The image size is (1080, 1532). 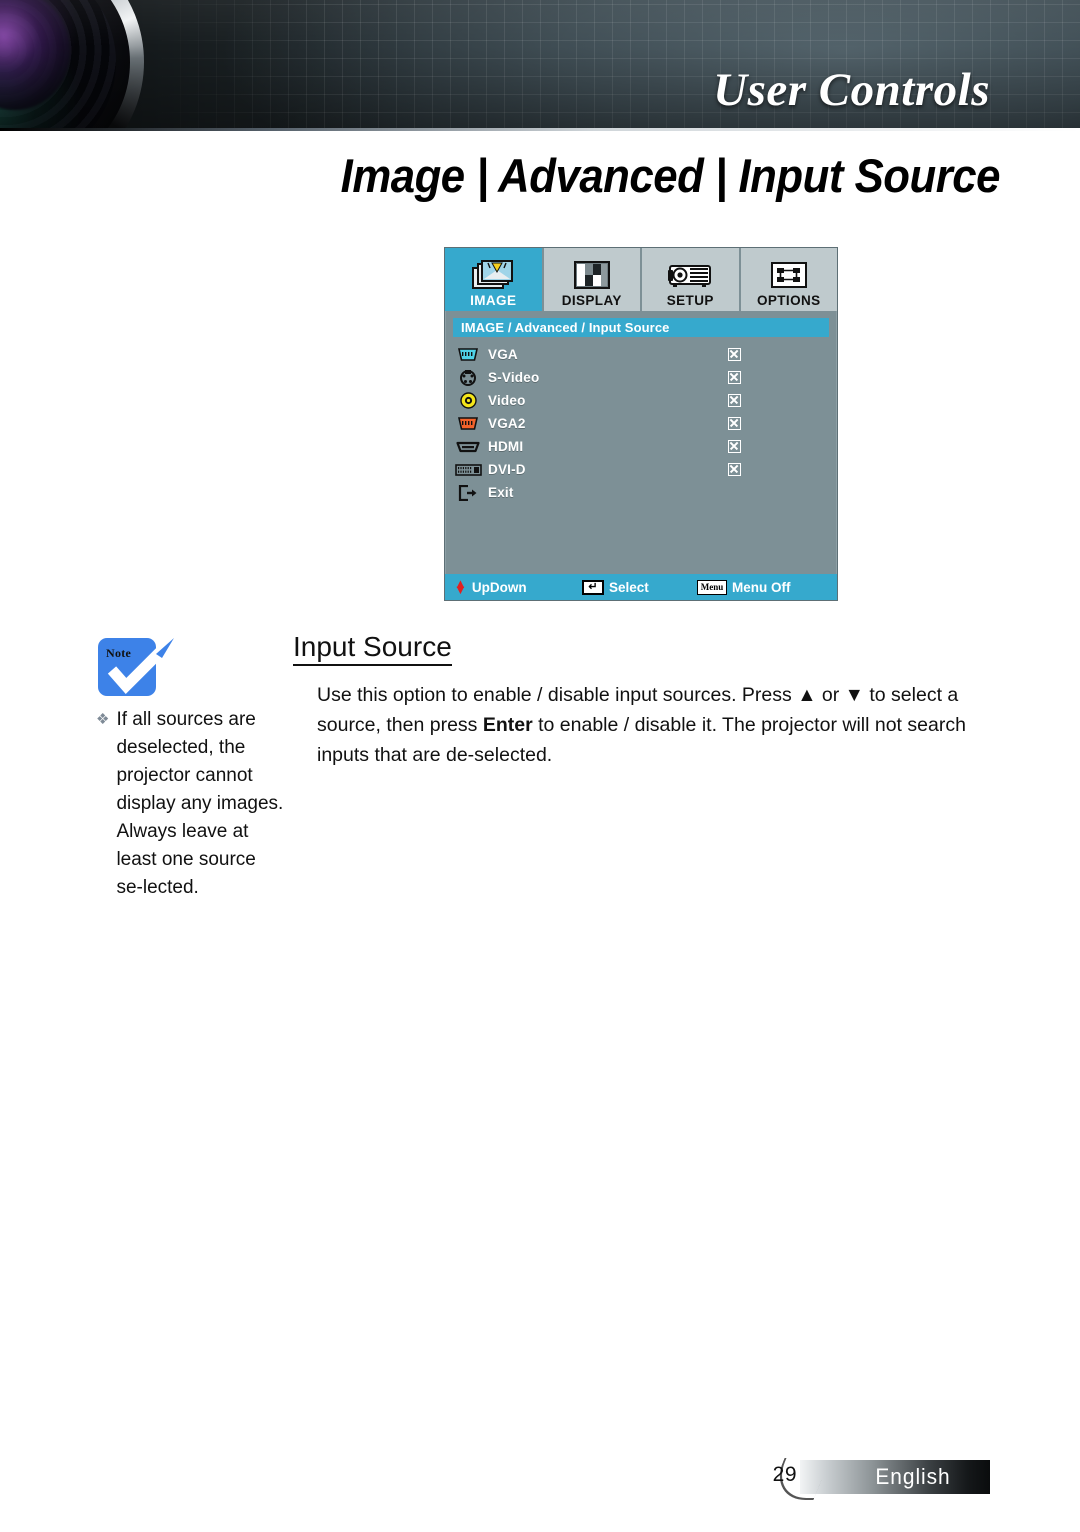 What do you see at coordinates (468, 469) in the screenshot?
I see `dvid-connector-icon` at bounding box center [468, 469].